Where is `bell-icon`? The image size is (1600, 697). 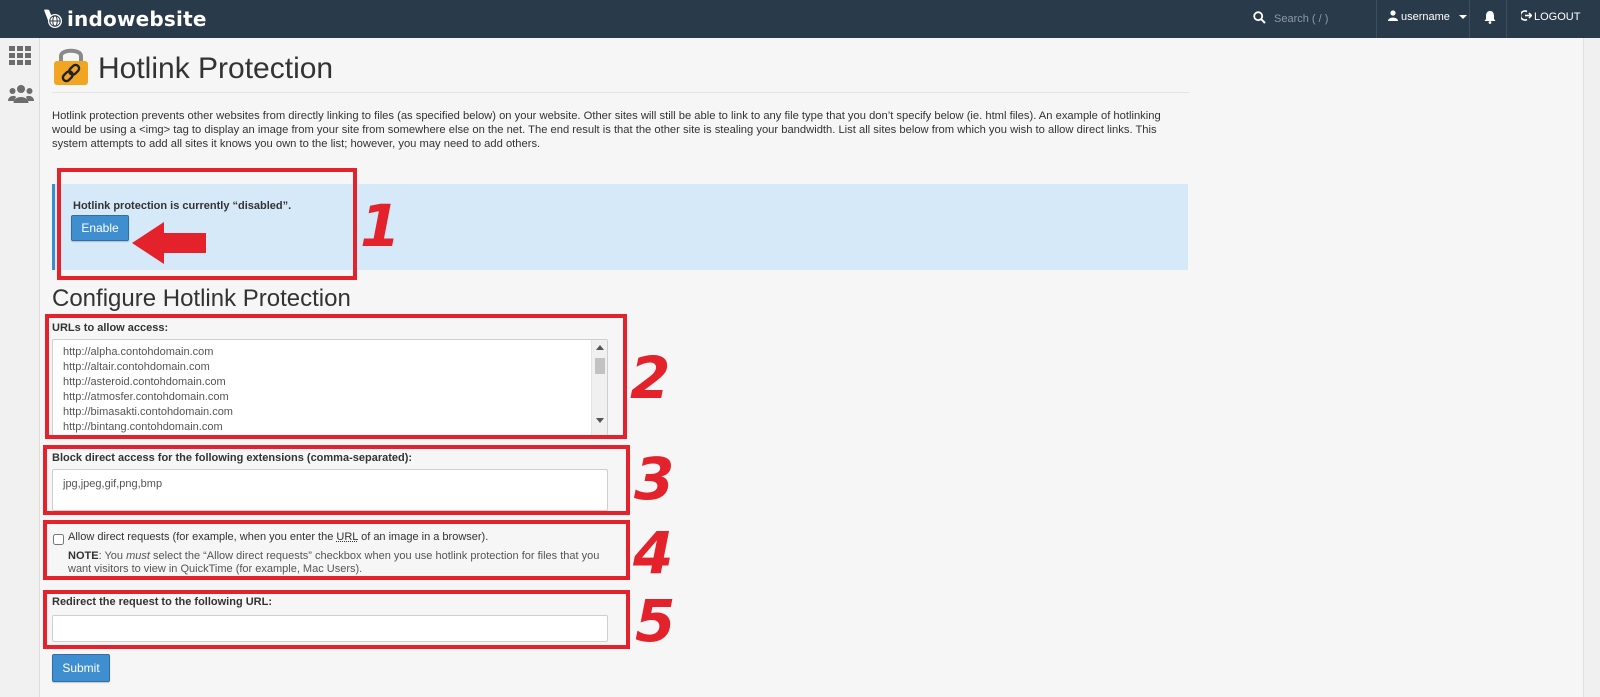
bell-icon is located at coordinates (1490, 18).